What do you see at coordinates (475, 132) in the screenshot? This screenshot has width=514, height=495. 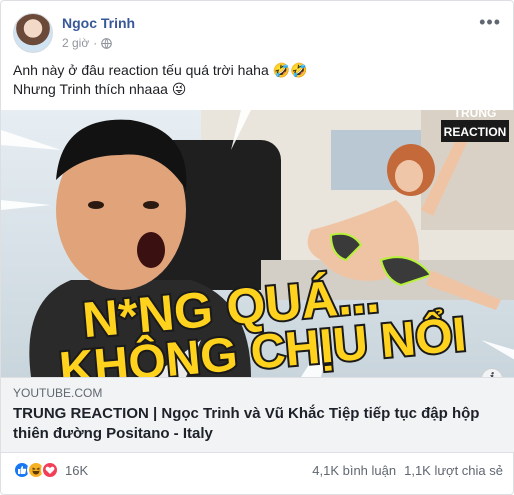 I see `badge-bottom-text: REACTION` at bounding box center [475, 132].